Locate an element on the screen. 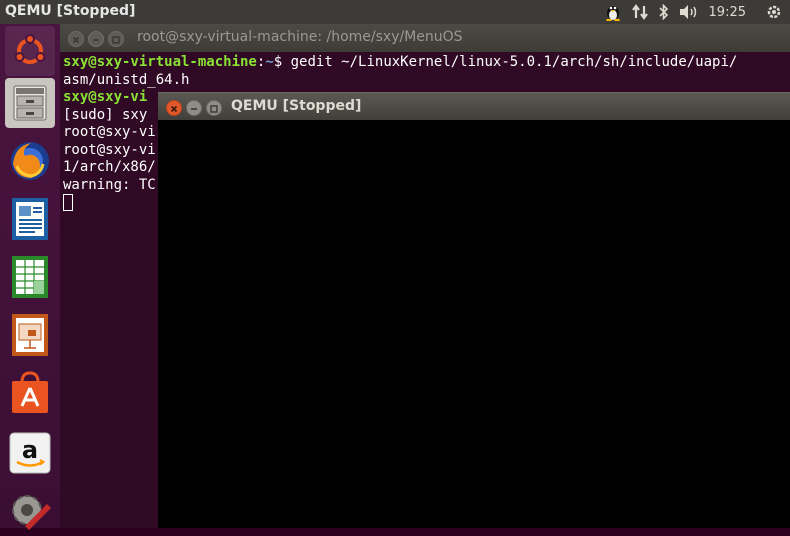 This screenshot has width=790, height=536. clock: 19:25 is located at coordinates (727, 12).